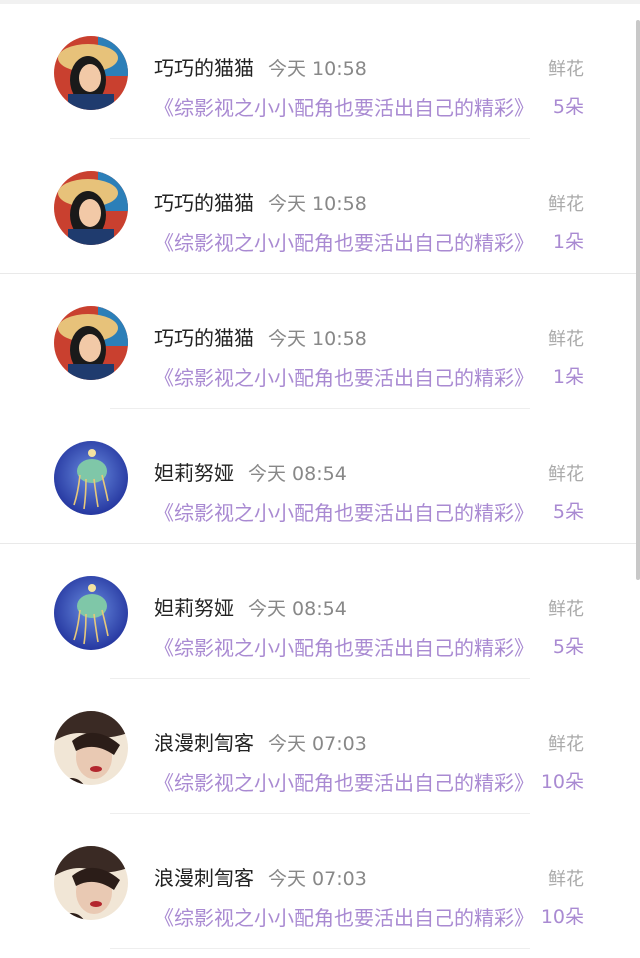 The height and width of the screenshot is (958, 640). What do you see at coordinates (638, 300) in the screenshot?
I see `scrollbar` at bounding box center [638, 300].